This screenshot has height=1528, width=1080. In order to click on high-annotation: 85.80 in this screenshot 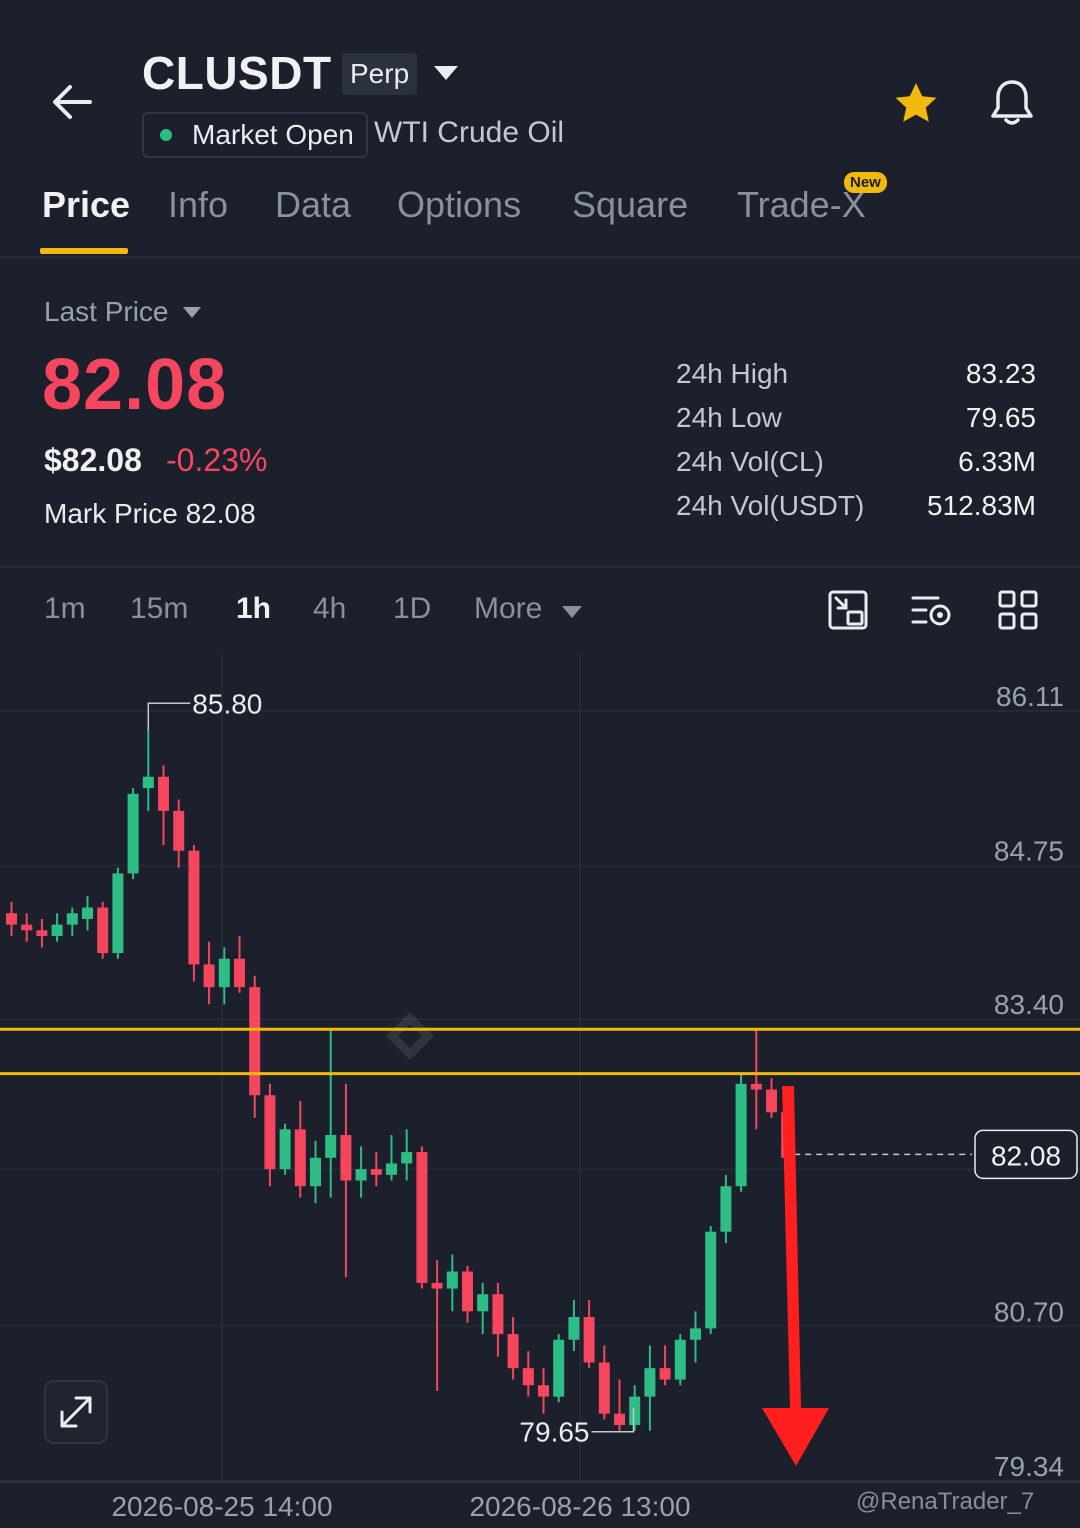, I will do `click(227, 703)`.